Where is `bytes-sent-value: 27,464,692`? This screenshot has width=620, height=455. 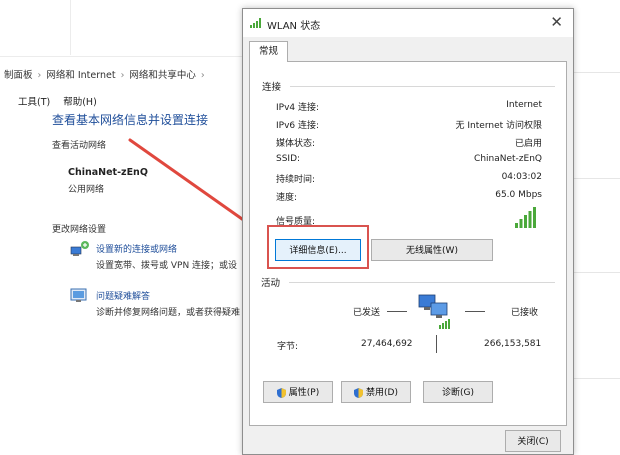
bytes-sent-value: 27,464,692 is located at coordinates (387, 344).